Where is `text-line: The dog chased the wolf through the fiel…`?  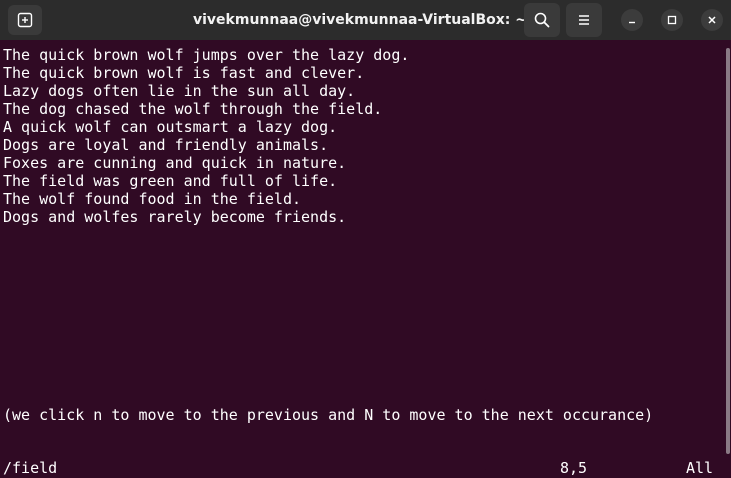 text-line: The dog chased the wolf through the fiel… is located at coordinates (193, 109).